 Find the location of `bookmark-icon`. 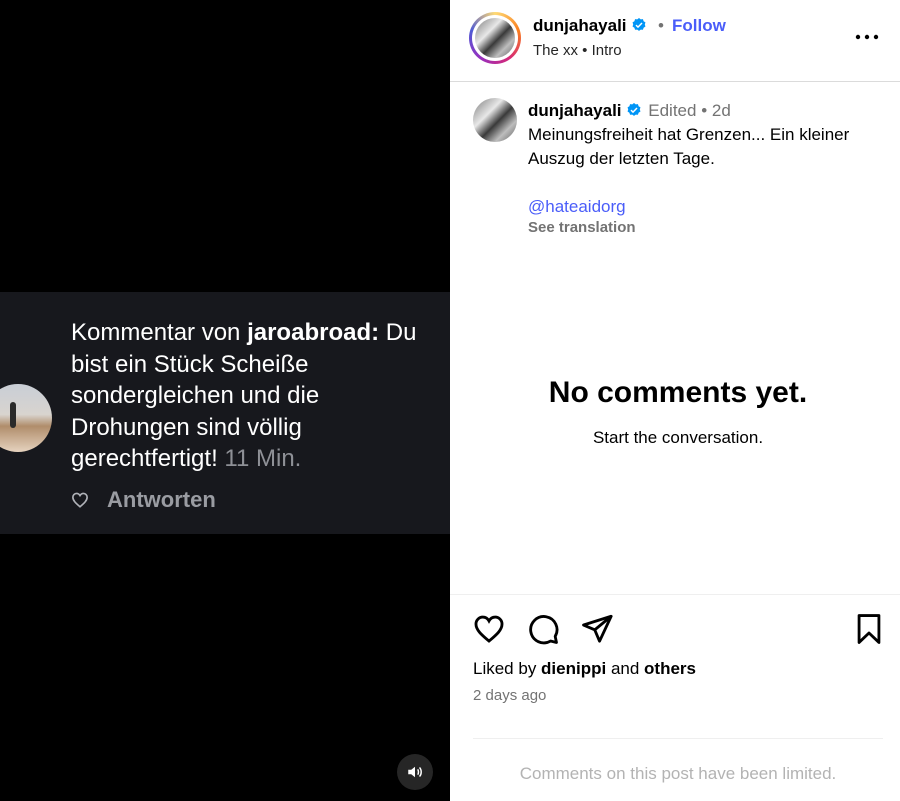

bookmark-icon is located at coordinates (869, 629).